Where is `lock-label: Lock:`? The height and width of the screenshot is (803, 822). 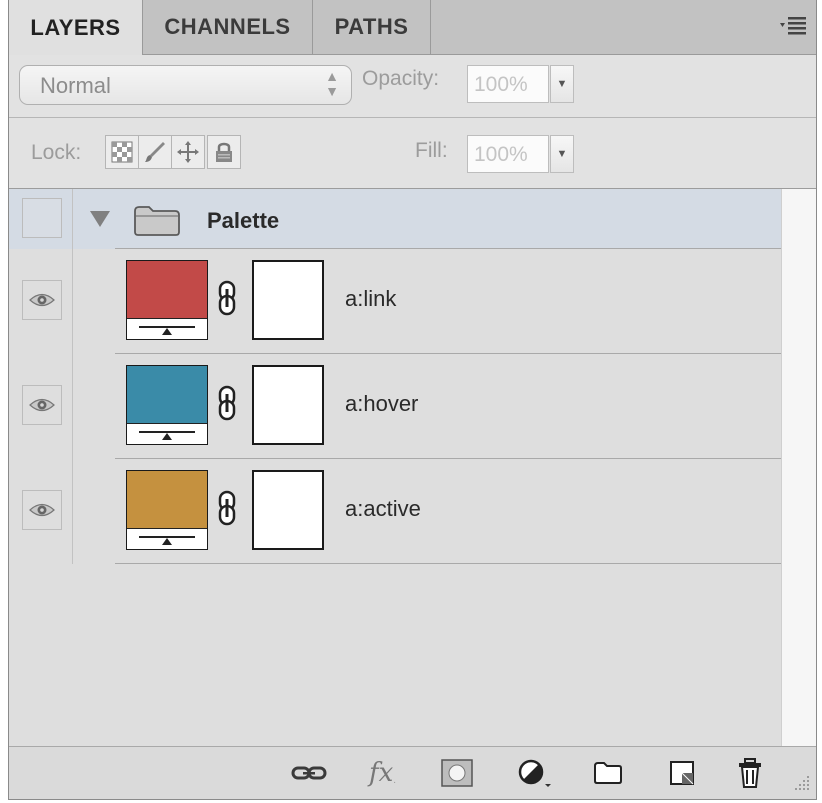
lock-label: Lock: is located at coordinates (56, 152).